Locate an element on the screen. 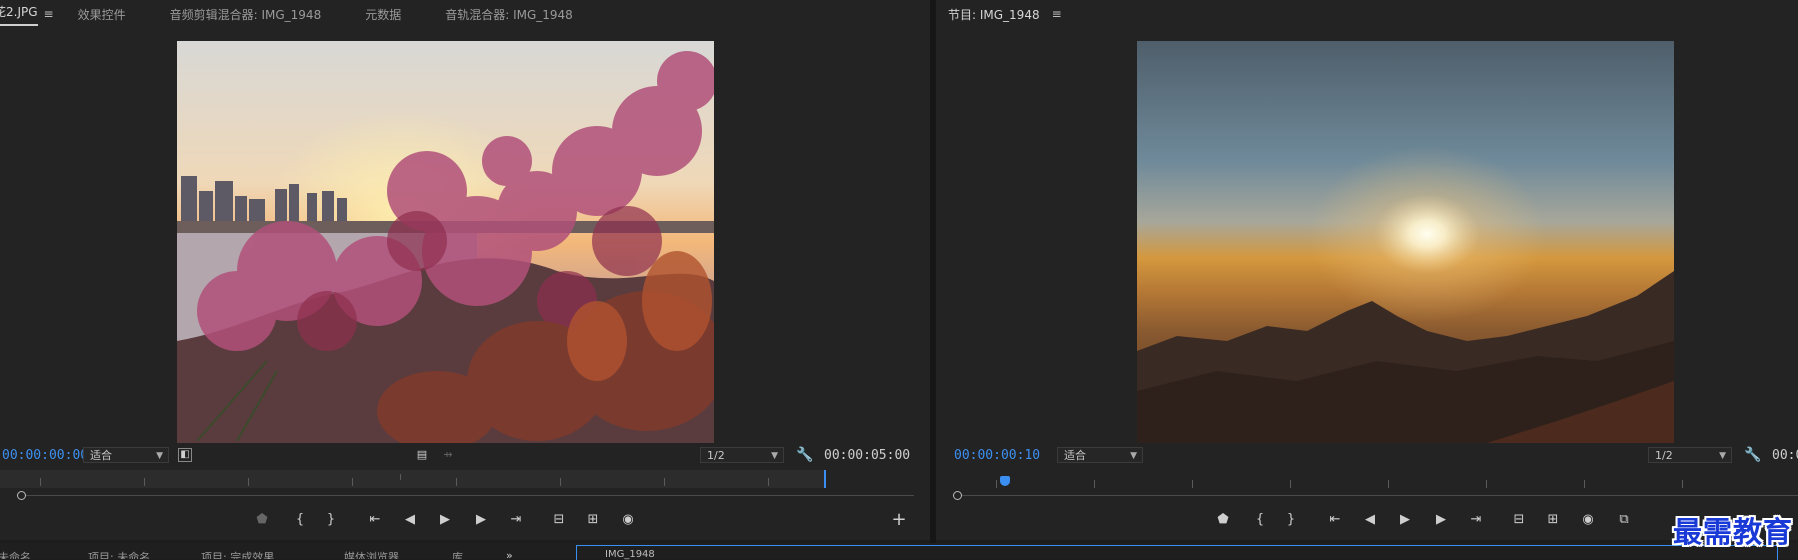 The width and height of the screenshot is (1798, 560). camera-icon: ◉ is located at coordinates (1588, 519).